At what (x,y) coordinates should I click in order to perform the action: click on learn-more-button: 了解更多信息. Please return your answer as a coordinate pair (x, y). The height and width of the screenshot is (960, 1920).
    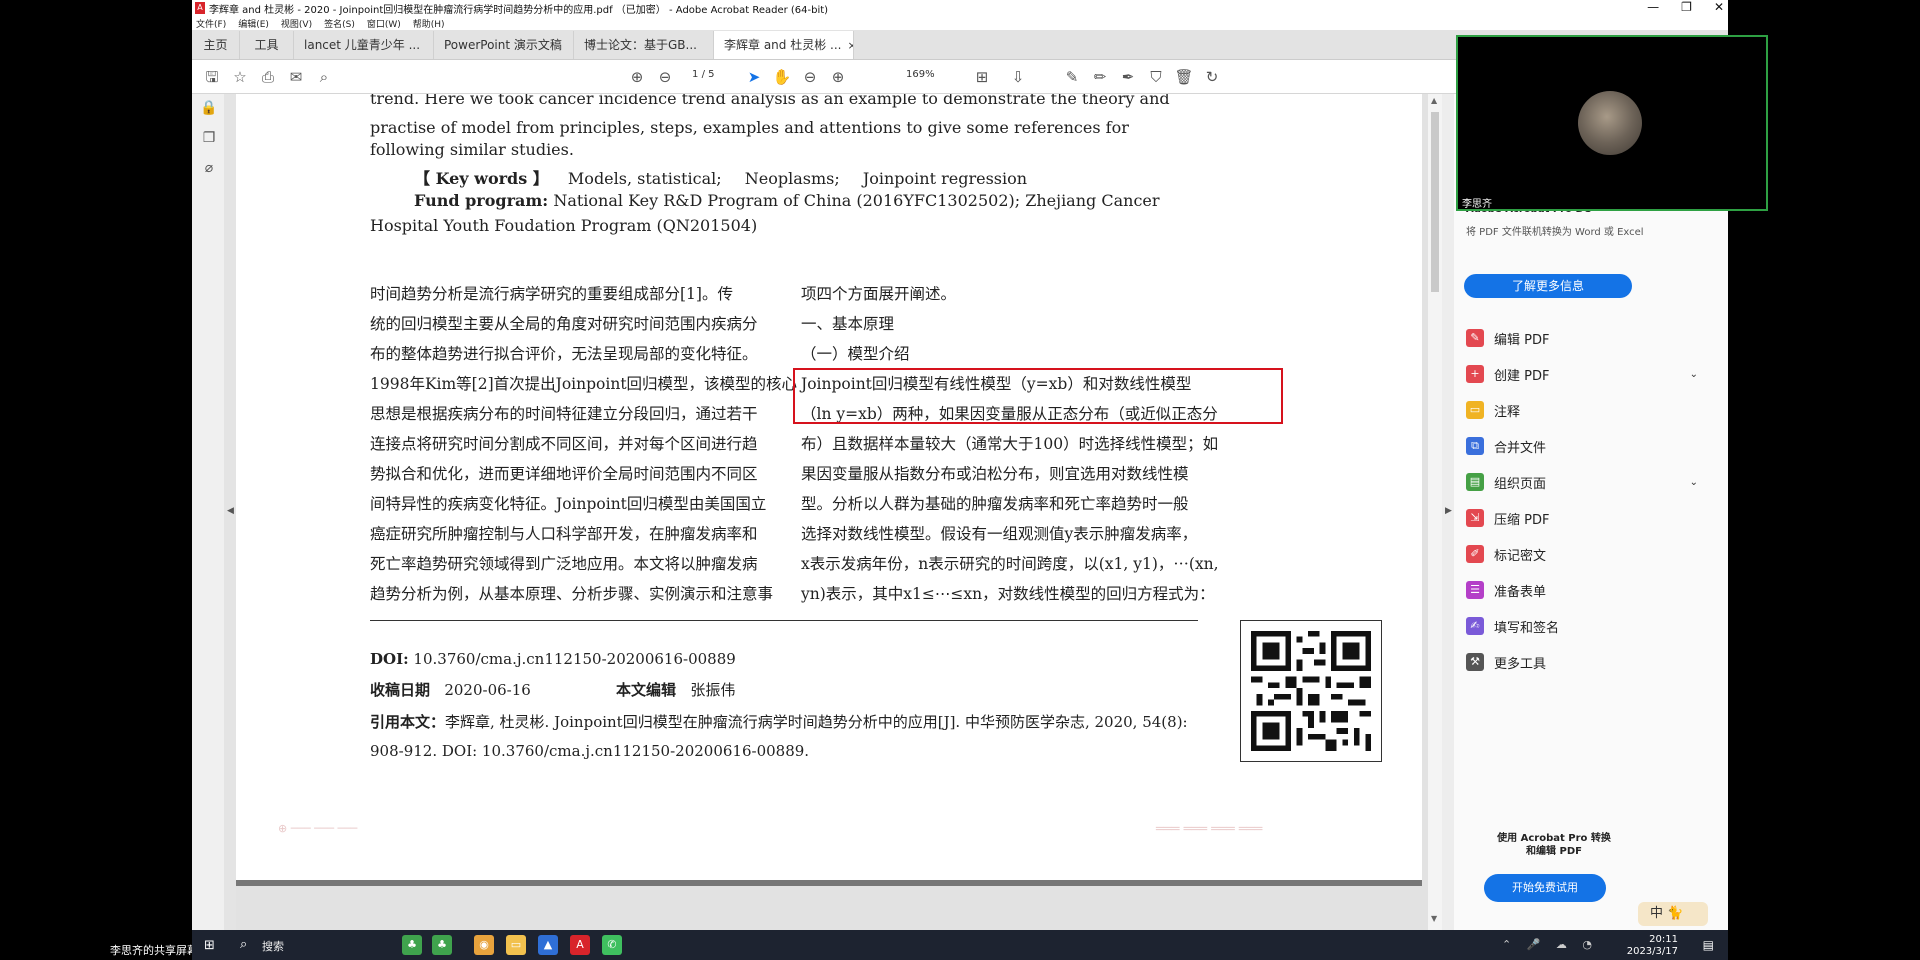
    Looking at the image, I should click on (1548, 286).